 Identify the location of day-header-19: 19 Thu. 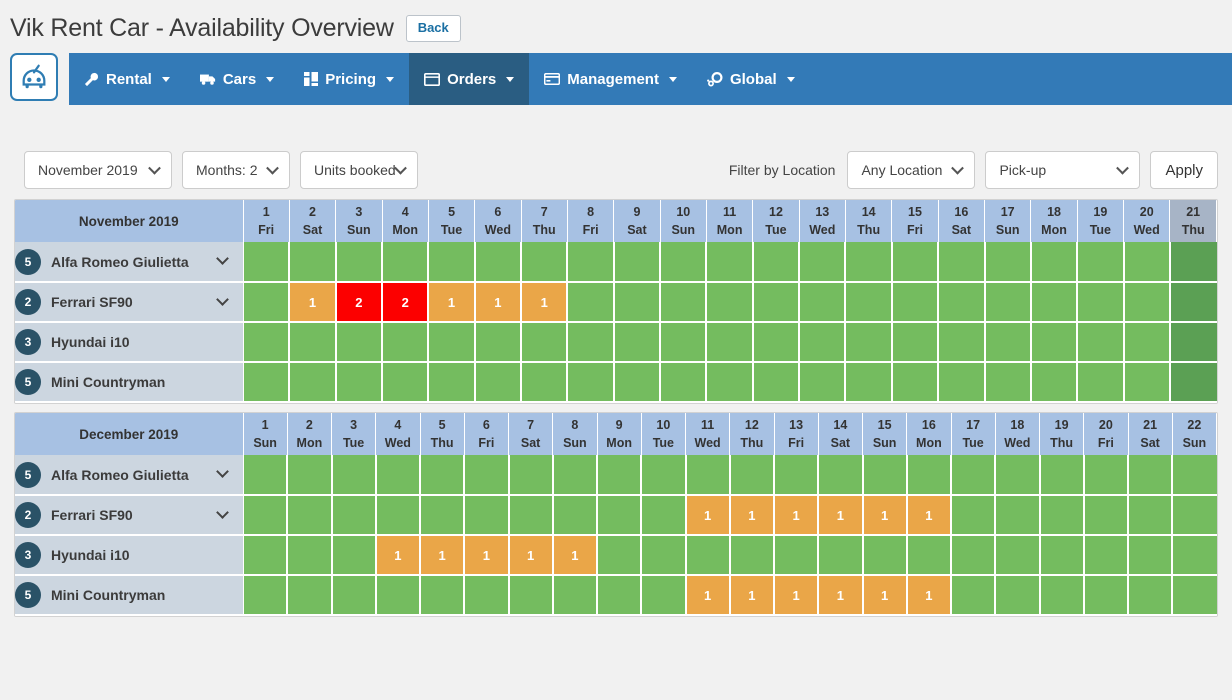
(1062, 434).